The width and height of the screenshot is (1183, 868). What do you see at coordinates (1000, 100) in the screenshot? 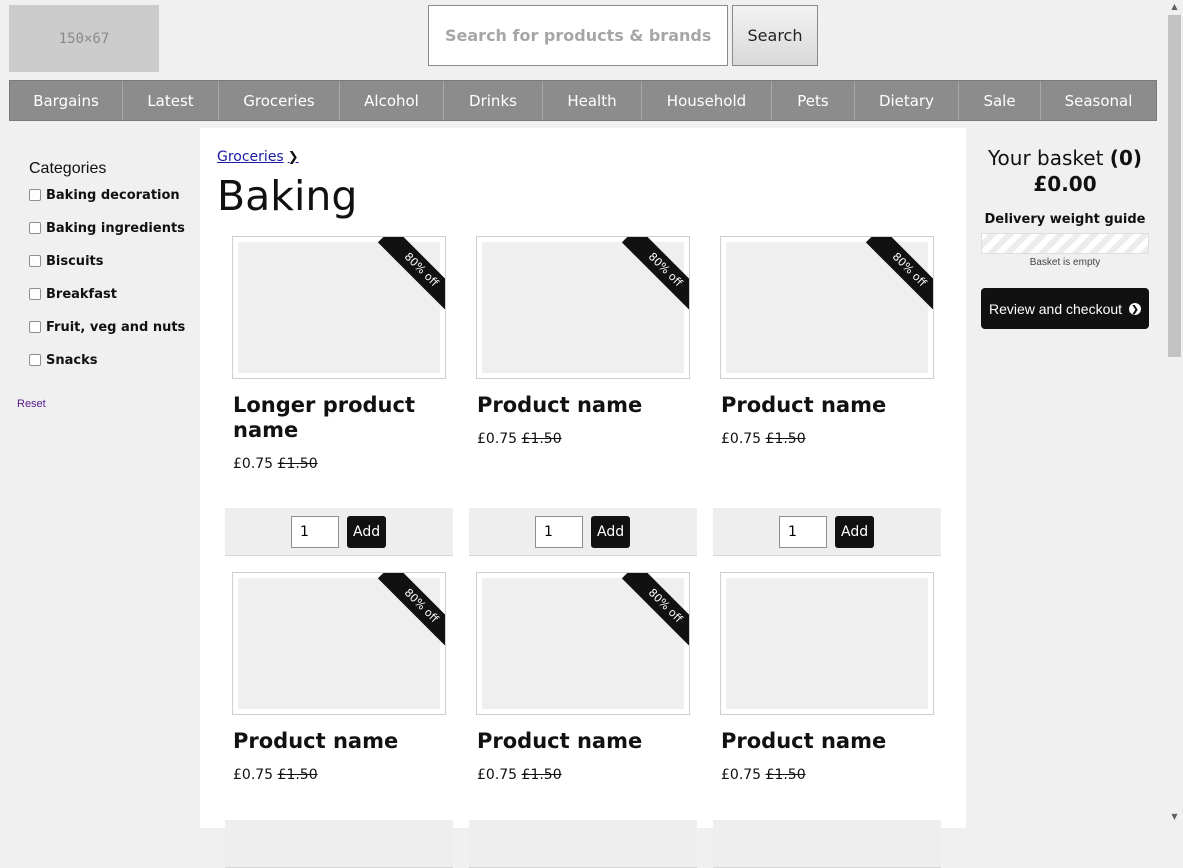
I see `nav-item-sale: Sale` at bounding box center [1000, 100].